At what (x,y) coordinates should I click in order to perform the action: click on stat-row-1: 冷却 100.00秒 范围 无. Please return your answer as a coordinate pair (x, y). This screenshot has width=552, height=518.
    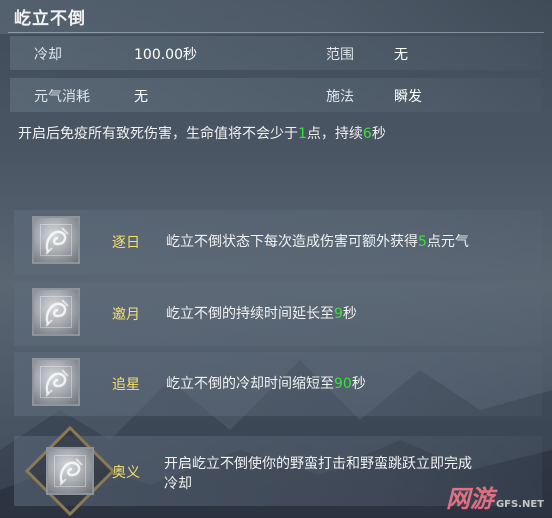
    Looking at the image, I should click on (276, 53).